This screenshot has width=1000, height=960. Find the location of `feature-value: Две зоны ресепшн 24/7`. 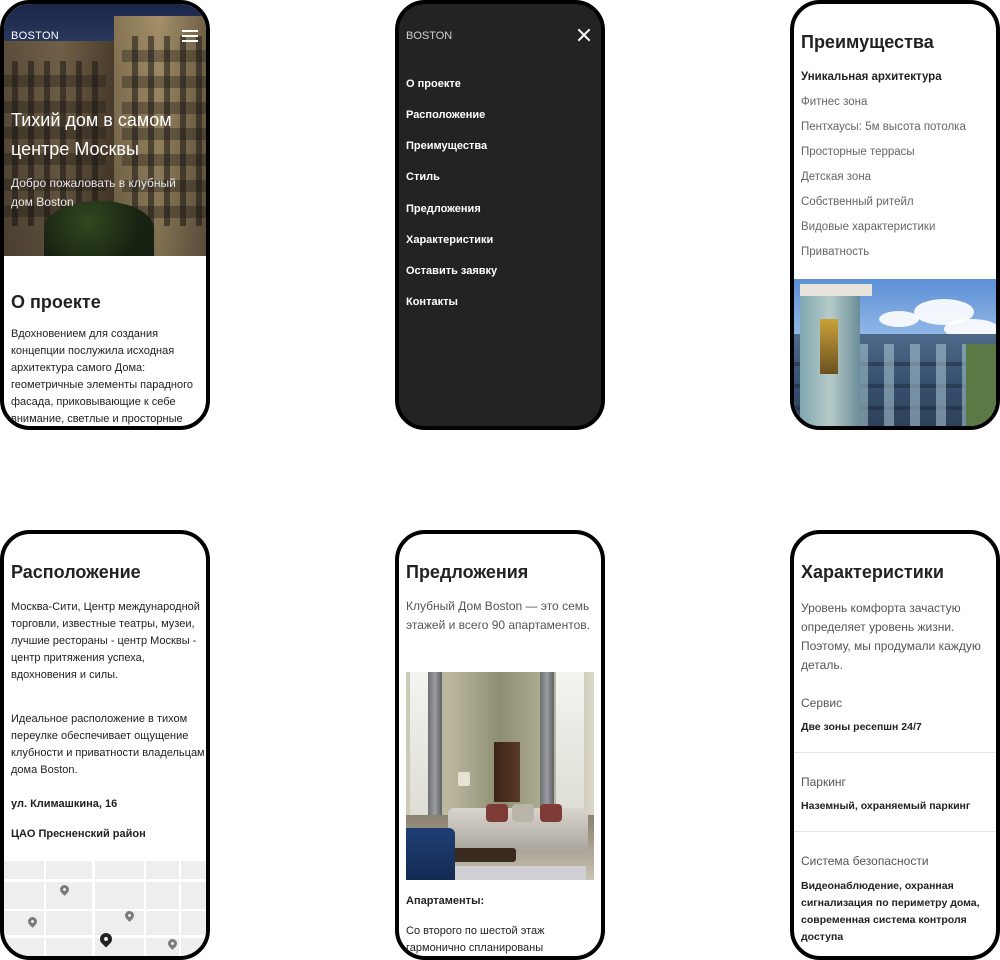

feature-value: Две зоны ресепшн 24/7 is located at coordinates (861, 727).